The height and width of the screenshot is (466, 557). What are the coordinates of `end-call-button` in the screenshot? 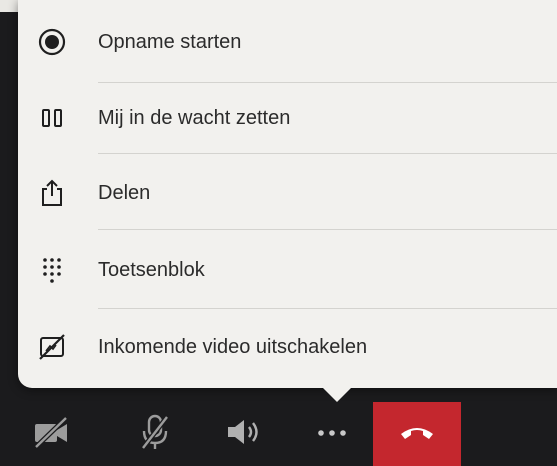 It's located at (417, 434).